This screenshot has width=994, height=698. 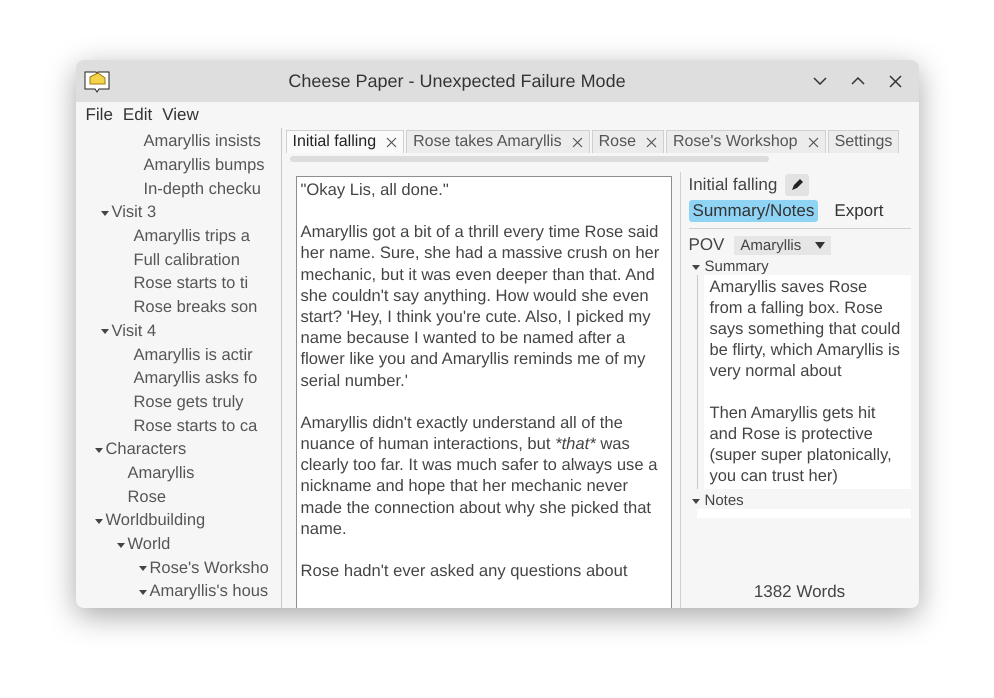 I want to click on tree-item: Amaryllis trips a, so click(x=192, y=236).